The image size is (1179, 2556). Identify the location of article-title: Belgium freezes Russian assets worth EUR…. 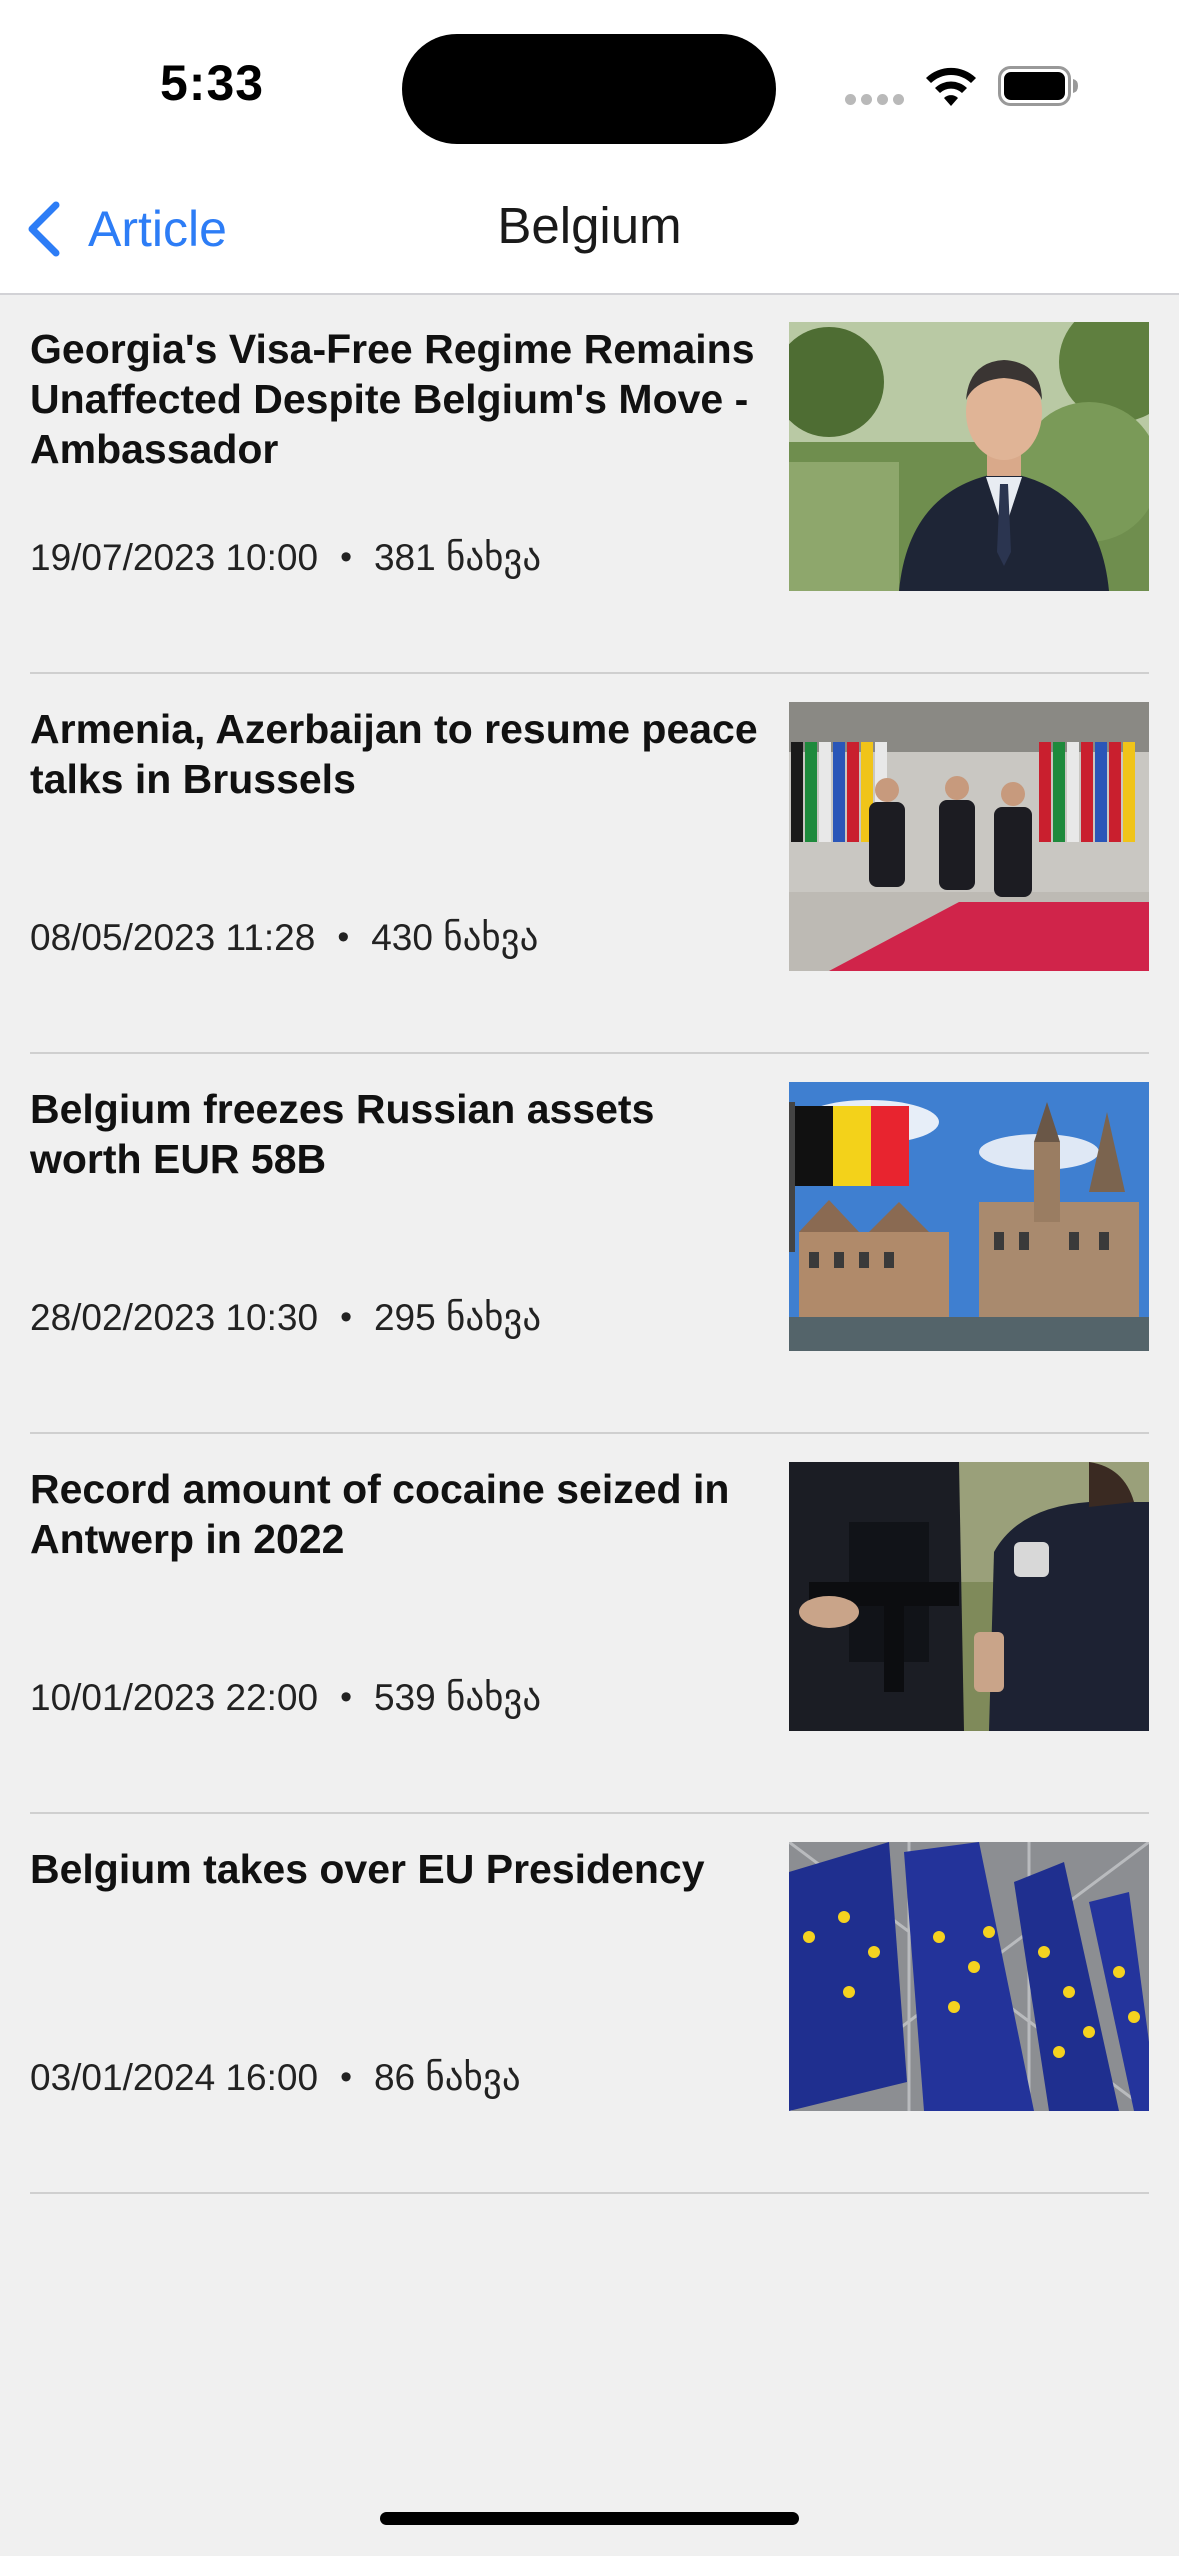
(342, 1134).